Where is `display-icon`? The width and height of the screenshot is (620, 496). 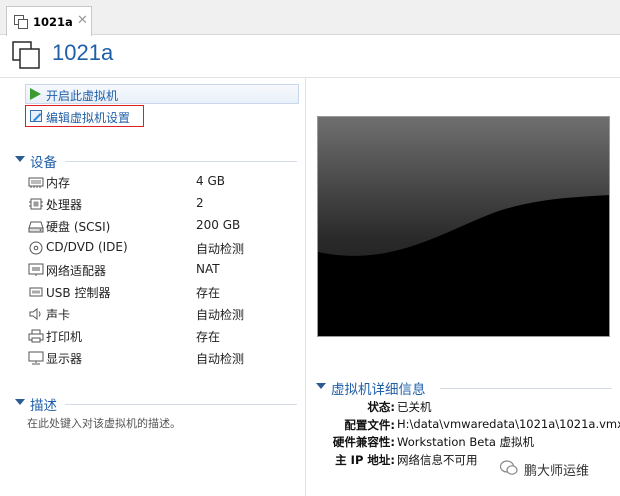 display-icon is located at coordinates (36, 358).